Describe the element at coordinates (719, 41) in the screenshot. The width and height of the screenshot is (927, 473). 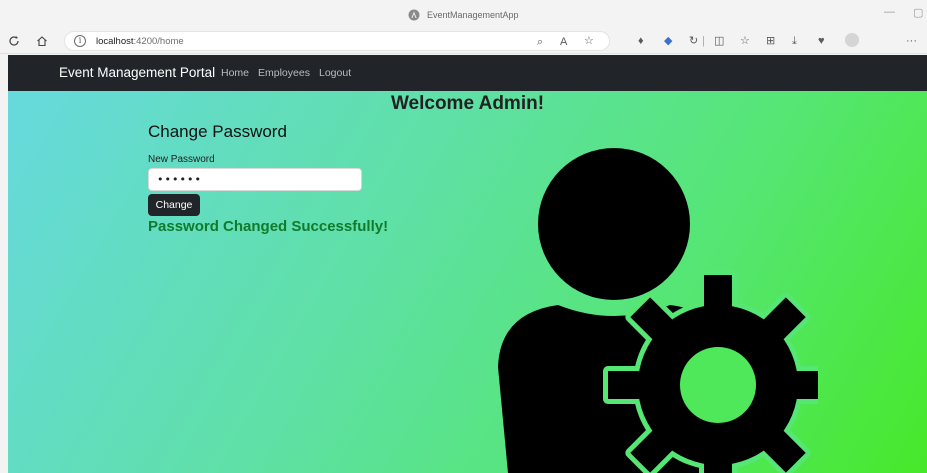
I see `split-screen-icon: ◫` at that location.